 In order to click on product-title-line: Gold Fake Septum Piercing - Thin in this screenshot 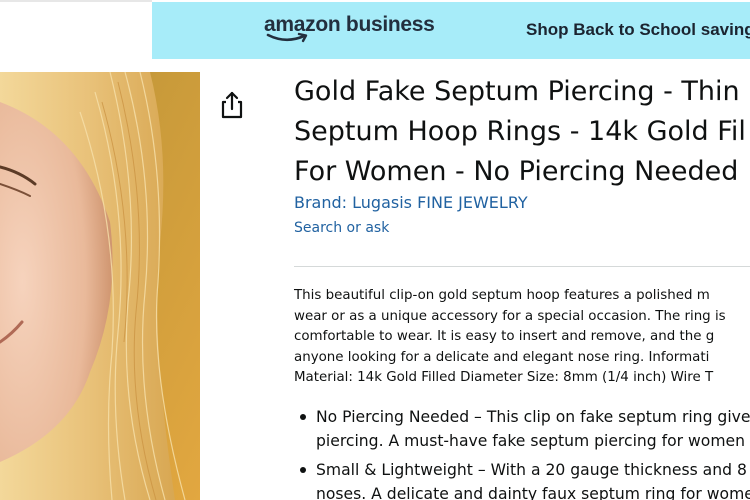, I will do `click(517, 91)`.